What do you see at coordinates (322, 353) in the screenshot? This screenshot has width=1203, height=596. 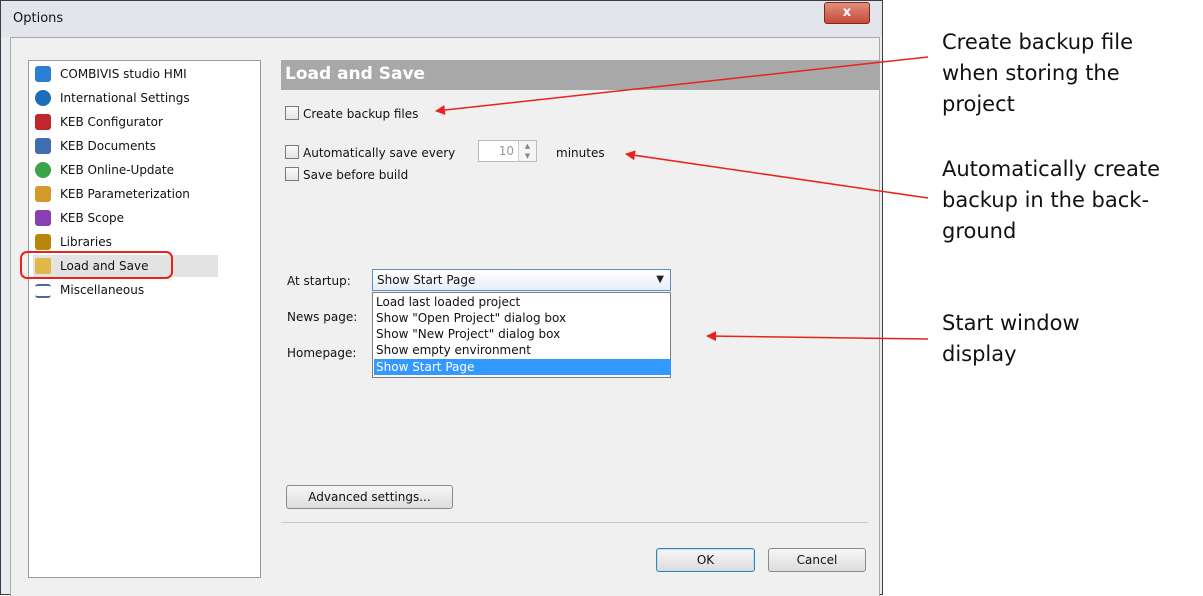 I see `homepage-label: Homepage:` at bounding box center [322, 353].